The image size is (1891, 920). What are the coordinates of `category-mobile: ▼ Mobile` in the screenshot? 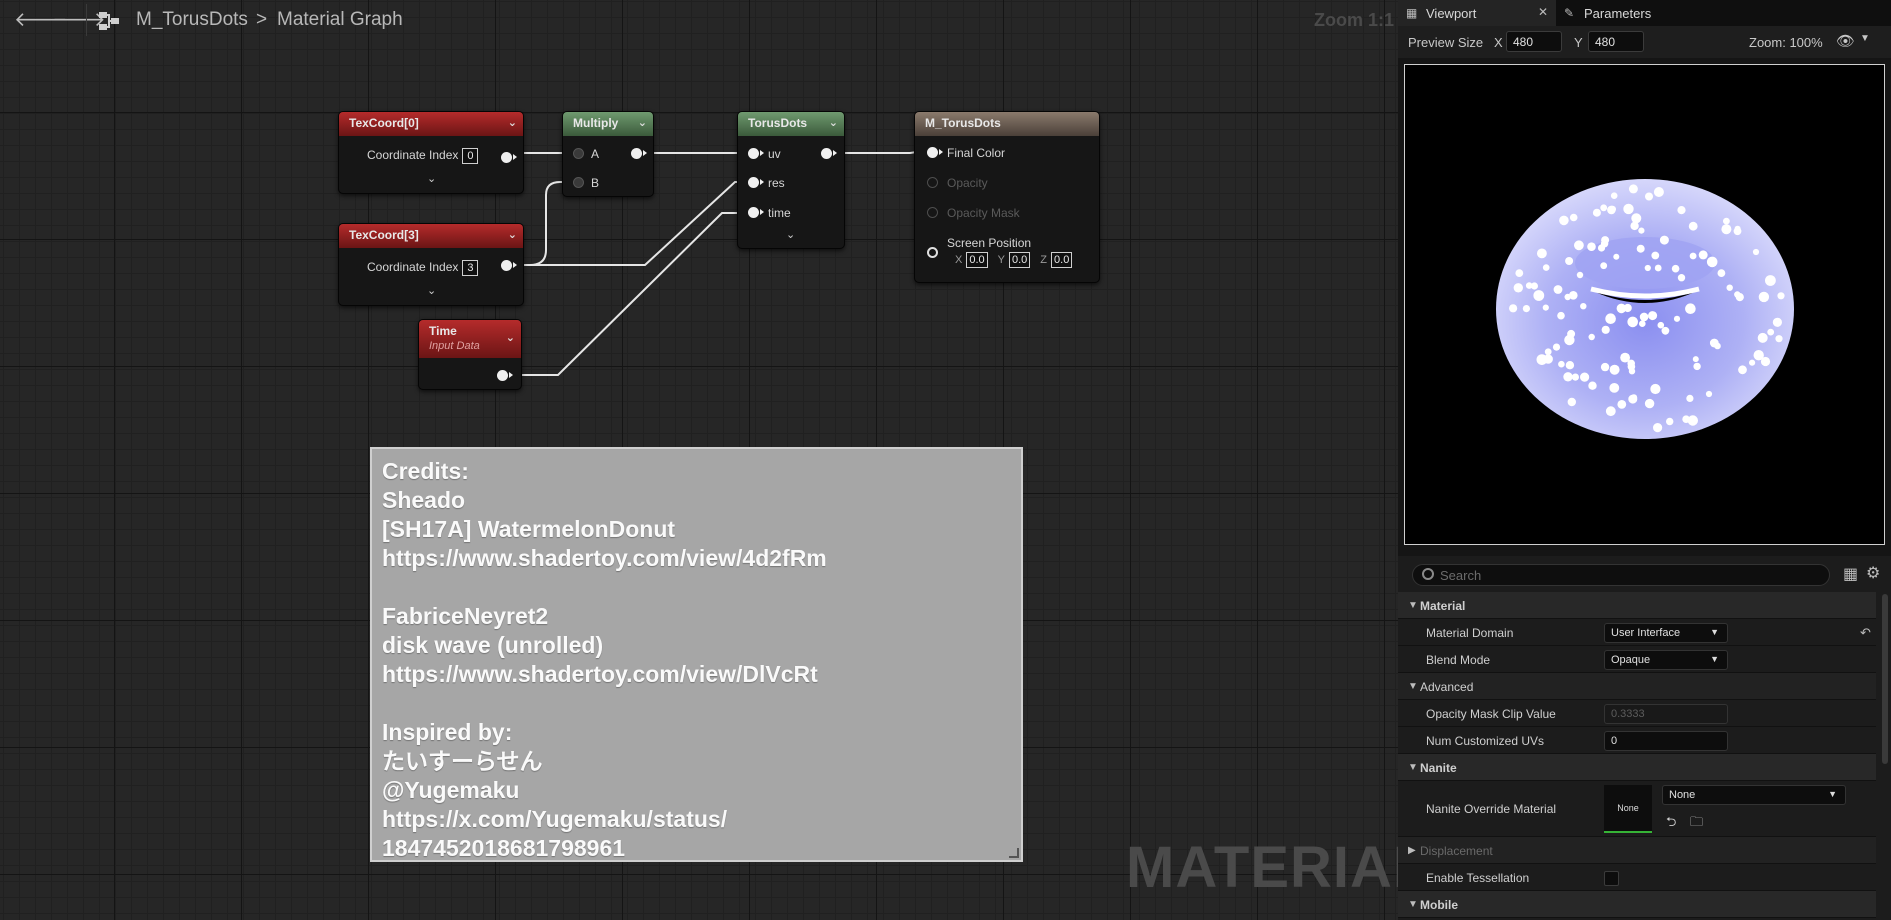 It's located at (1637, 904).